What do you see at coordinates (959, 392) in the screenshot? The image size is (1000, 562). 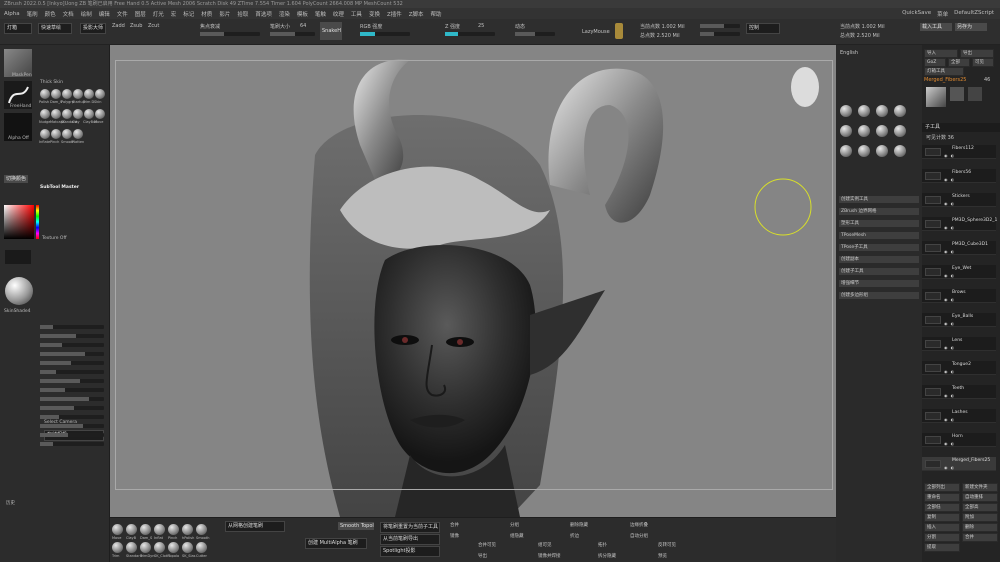 I see `subtool-row-10: Teeth ◉ ◐` at bounding box center [959, 392].